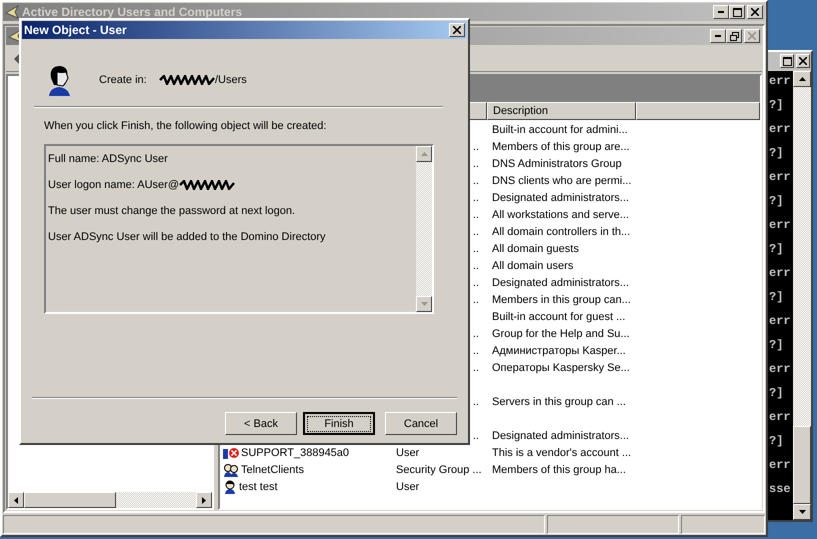 This screenshot has width=817, height=539. I want to click on dialog-title: New Object - User, so click(75, 30).